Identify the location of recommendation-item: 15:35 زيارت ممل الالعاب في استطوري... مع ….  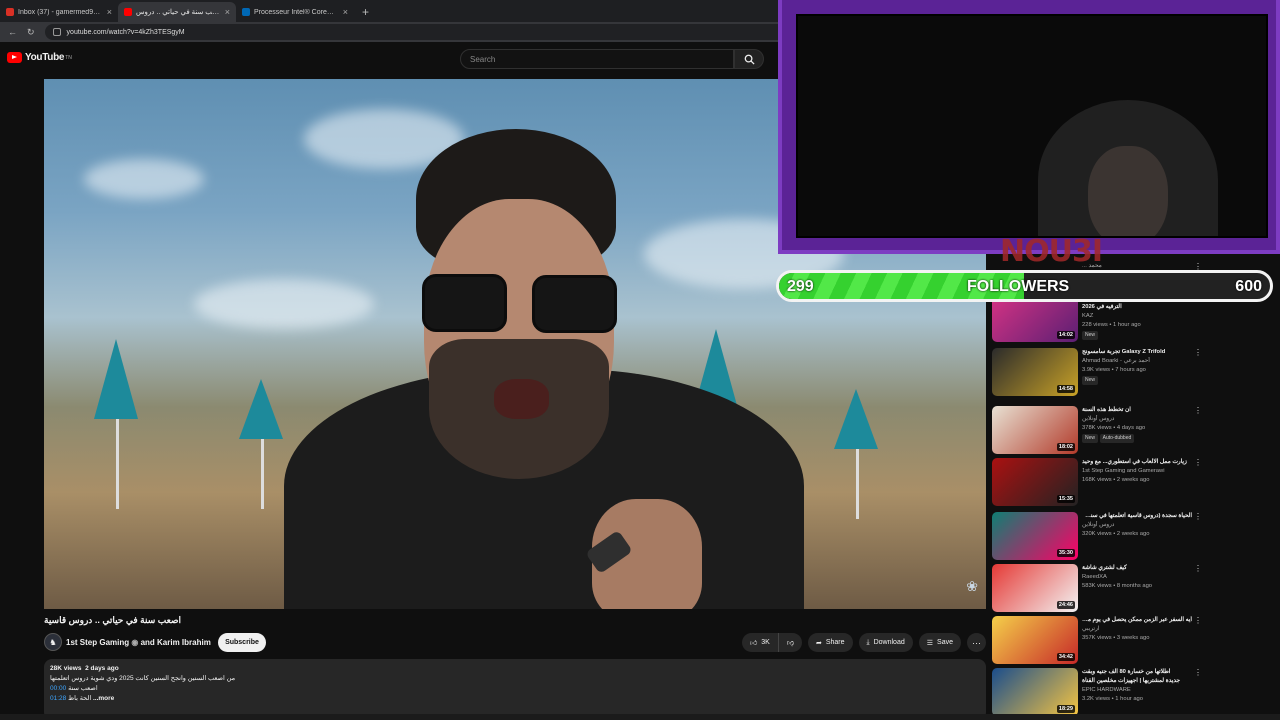
(1097, 483).